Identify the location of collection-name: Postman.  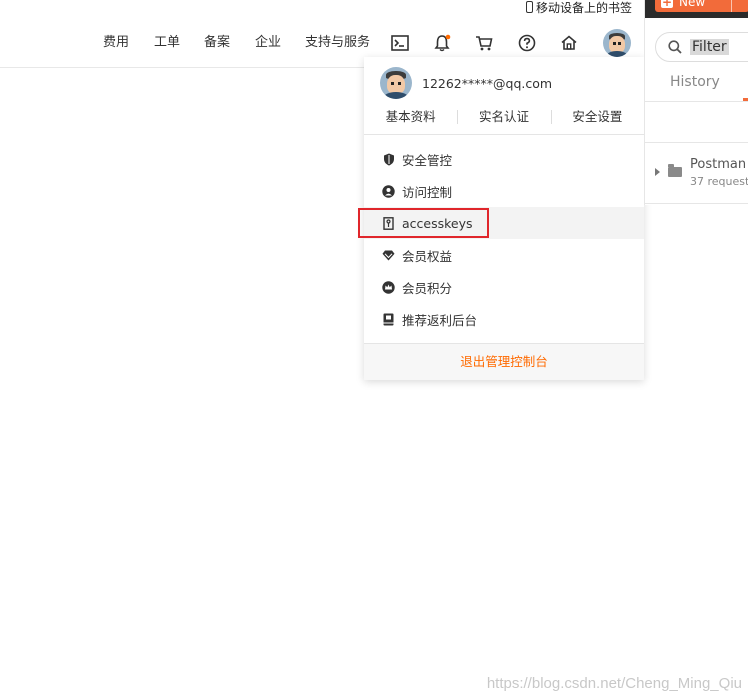
(718, 164).